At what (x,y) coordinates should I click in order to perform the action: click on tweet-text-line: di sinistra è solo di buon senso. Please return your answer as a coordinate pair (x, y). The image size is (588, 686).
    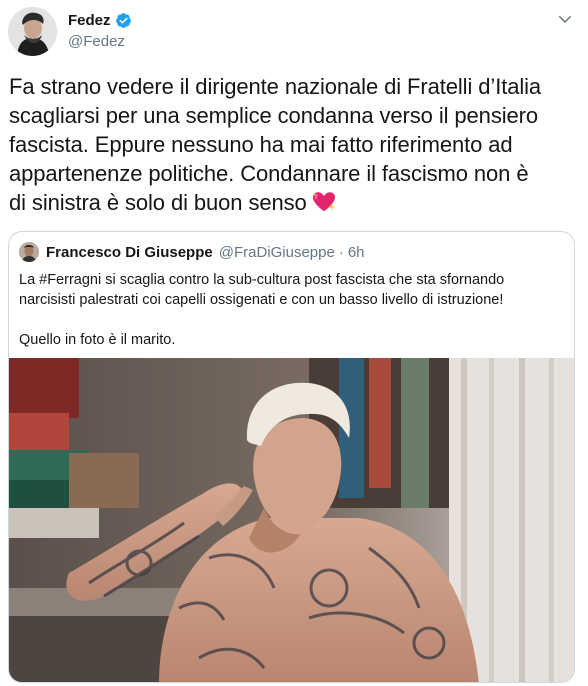
    Looking at the image, I should click on (158, 202).